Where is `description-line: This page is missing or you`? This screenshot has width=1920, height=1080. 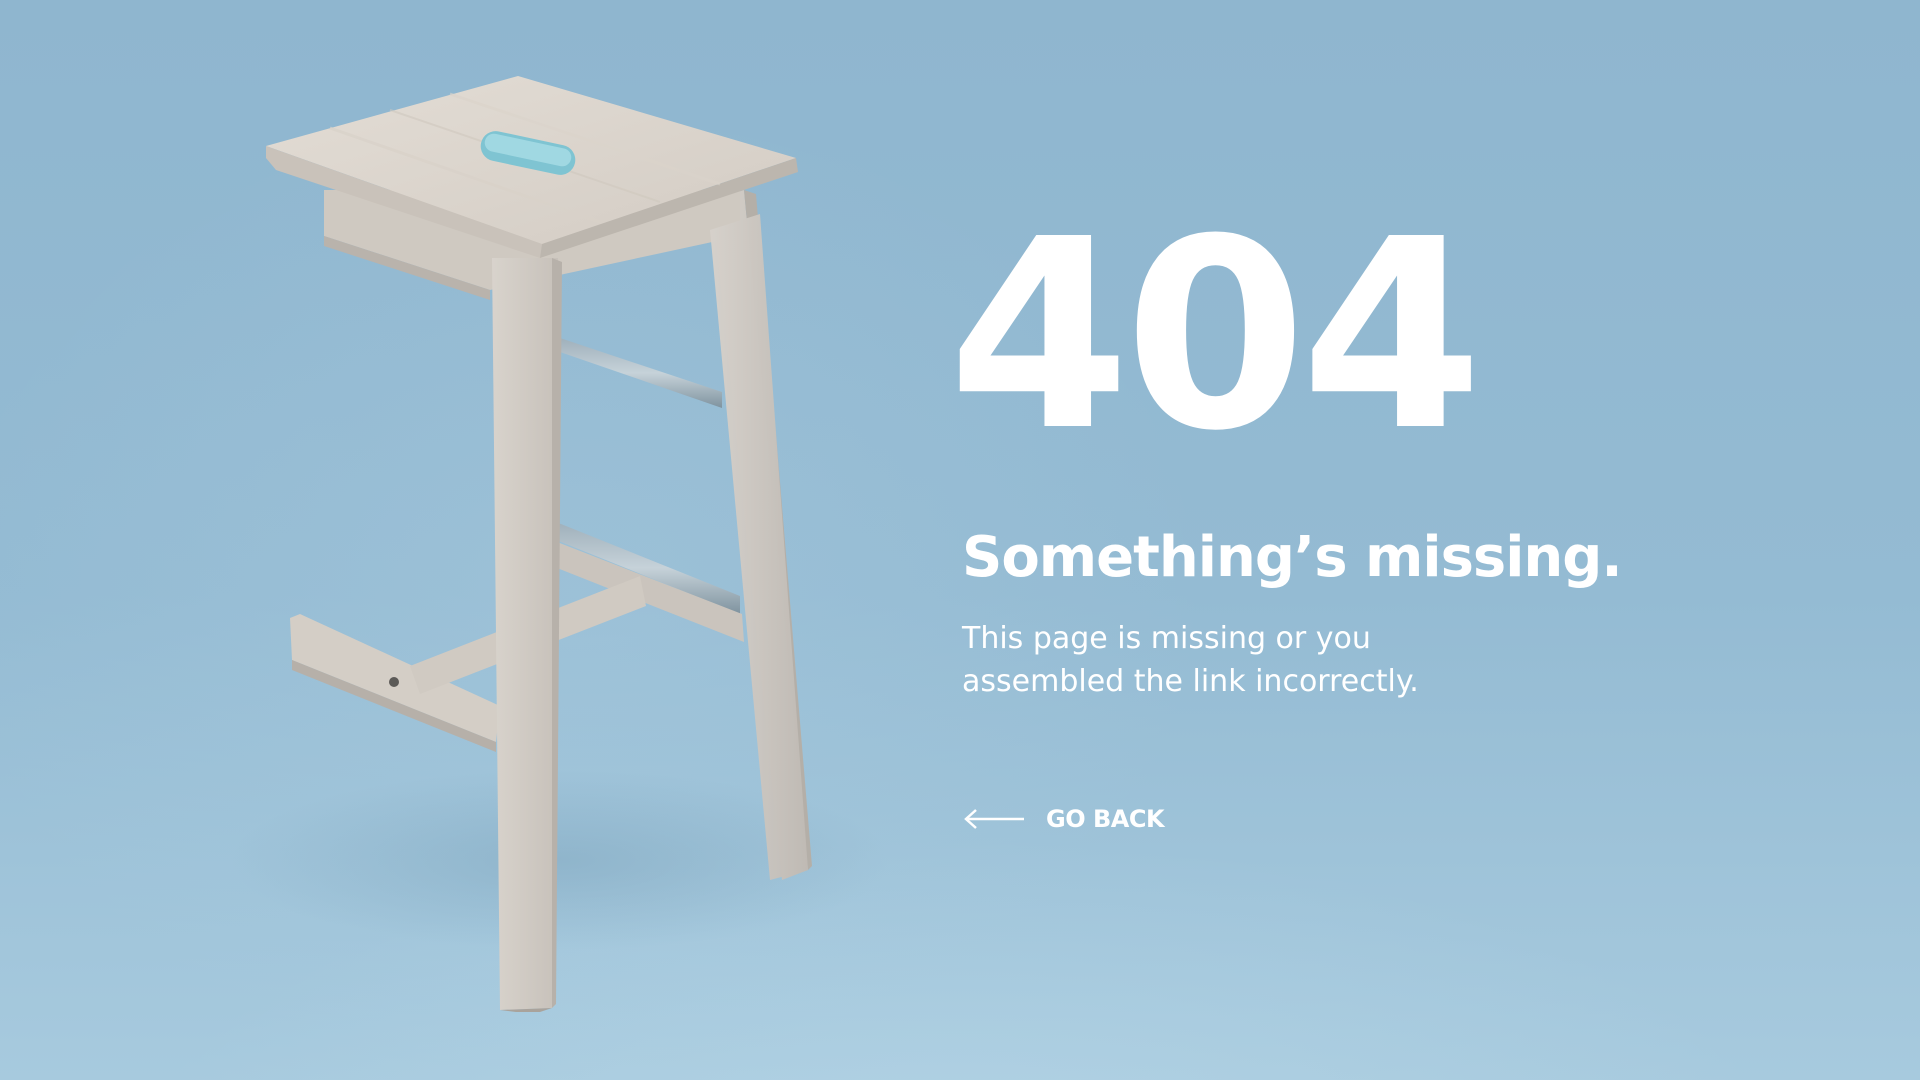 description-line: This page is missing or you is located at coordinates (1166, 638).